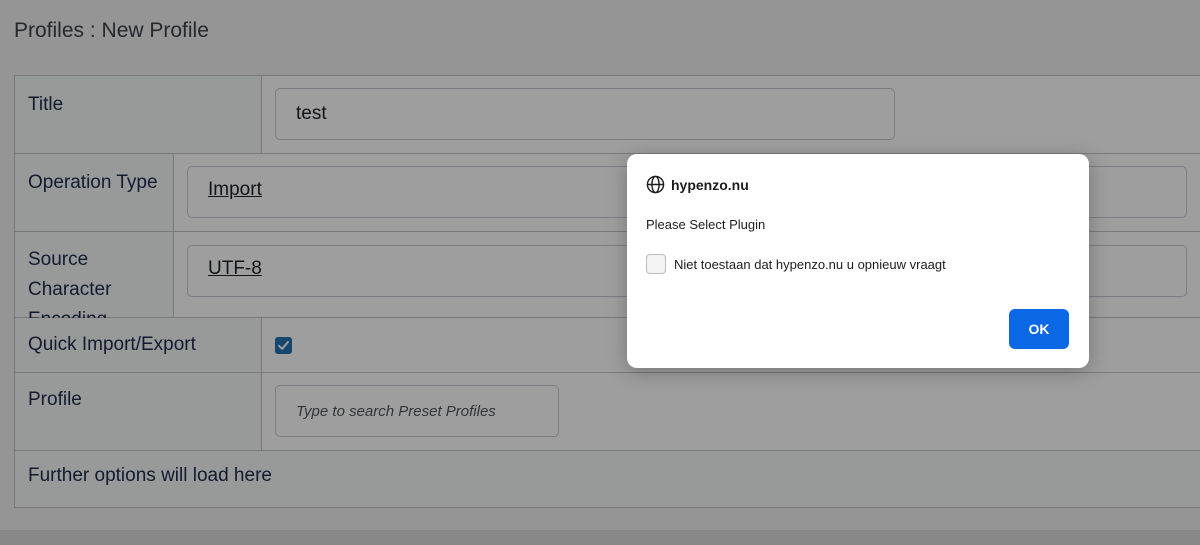 This screenshot has height=545, width=1200. I want to click on ok-button: OK, so click(1039, 329).